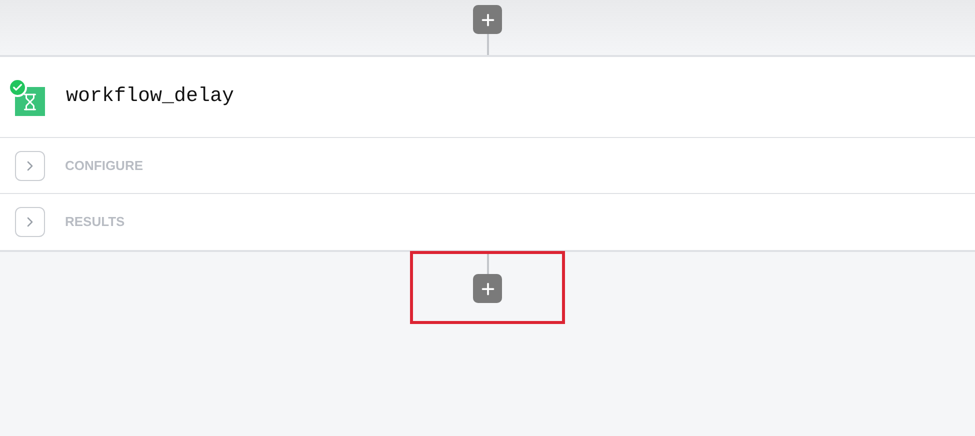  Describe the element at coordinates (95, 222) in the screenshot. I see `section-label: RESULTS` at that location.